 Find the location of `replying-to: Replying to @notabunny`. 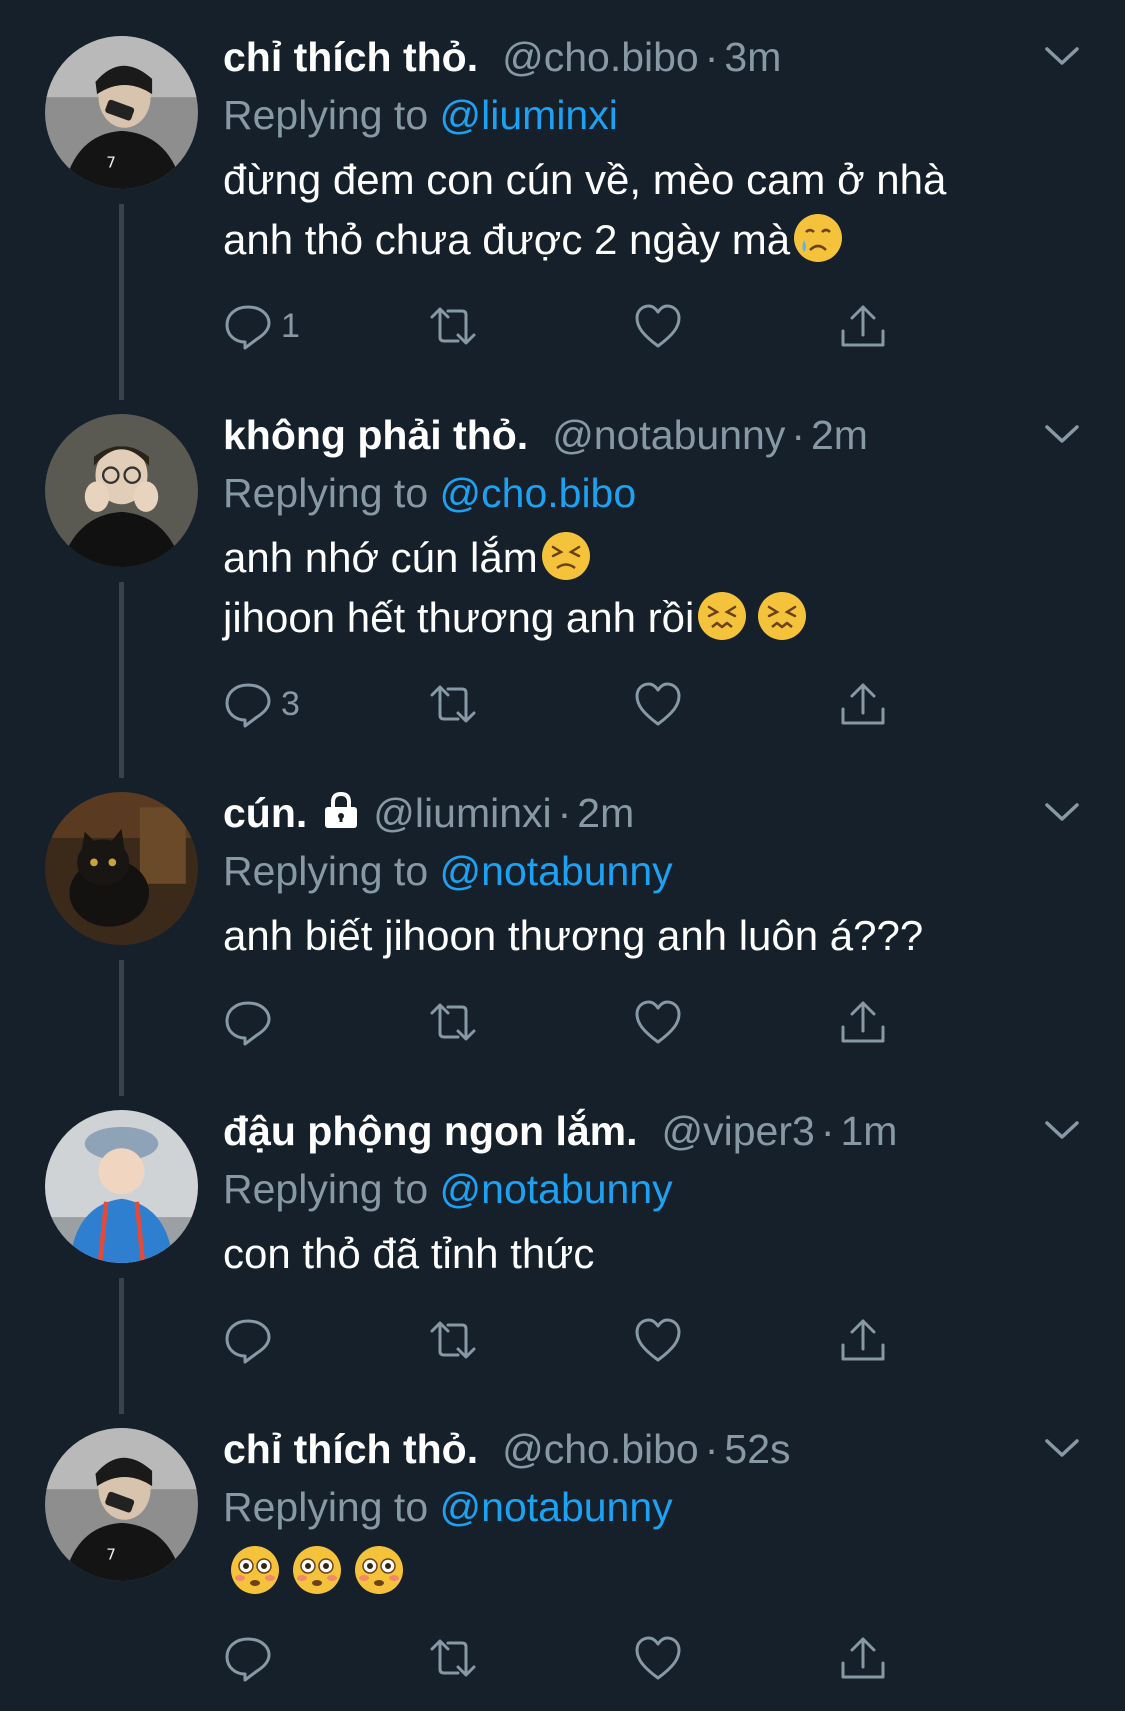

replying-to: Replying to @notabunny is located at coordinates (448, 1507).